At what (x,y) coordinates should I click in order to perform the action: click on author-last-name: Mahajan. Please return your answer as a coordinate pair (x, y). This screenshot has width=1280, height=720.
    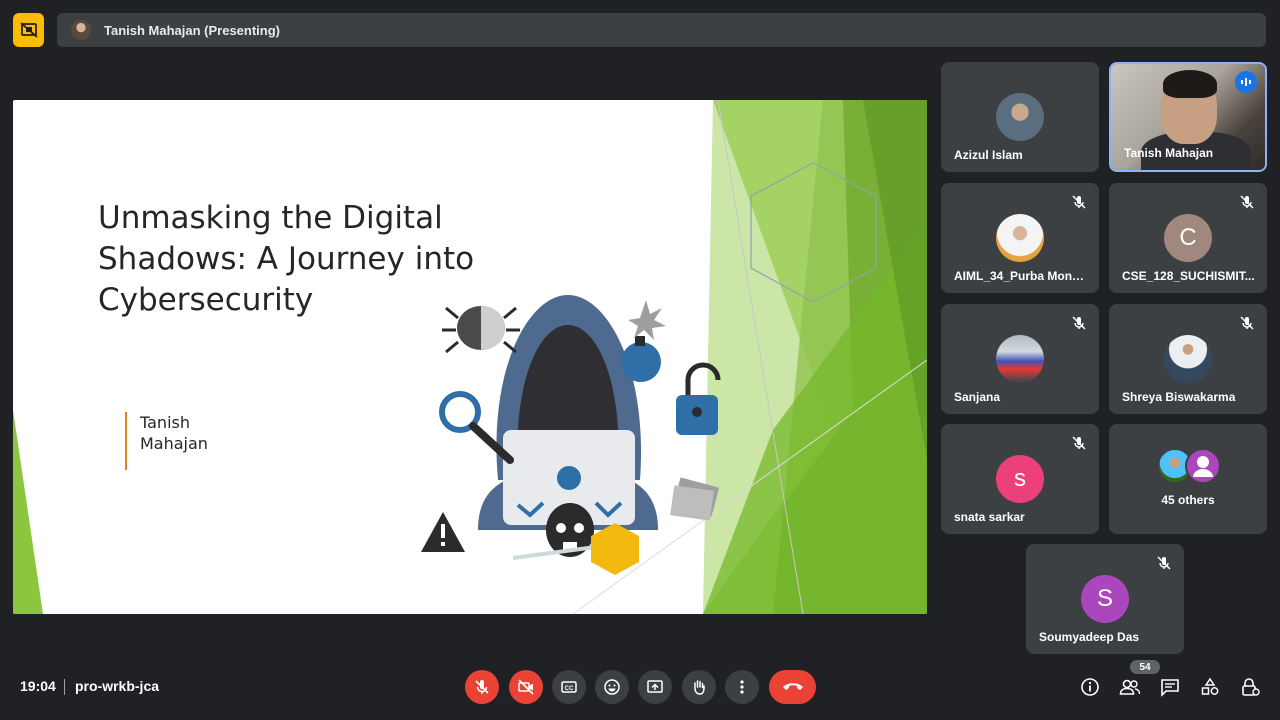
    Looking at the image, I should click on (174, 443).